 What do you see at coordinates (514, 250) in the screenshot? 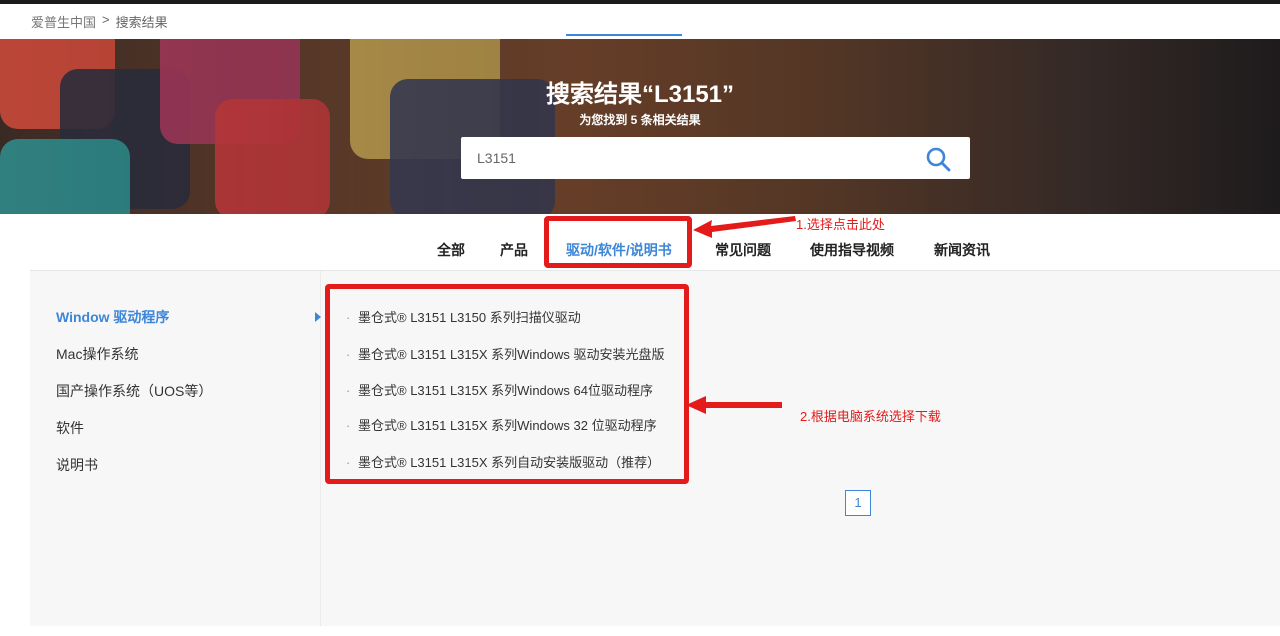
I see `tab-products: 产品` at bounding box center [514, 250].